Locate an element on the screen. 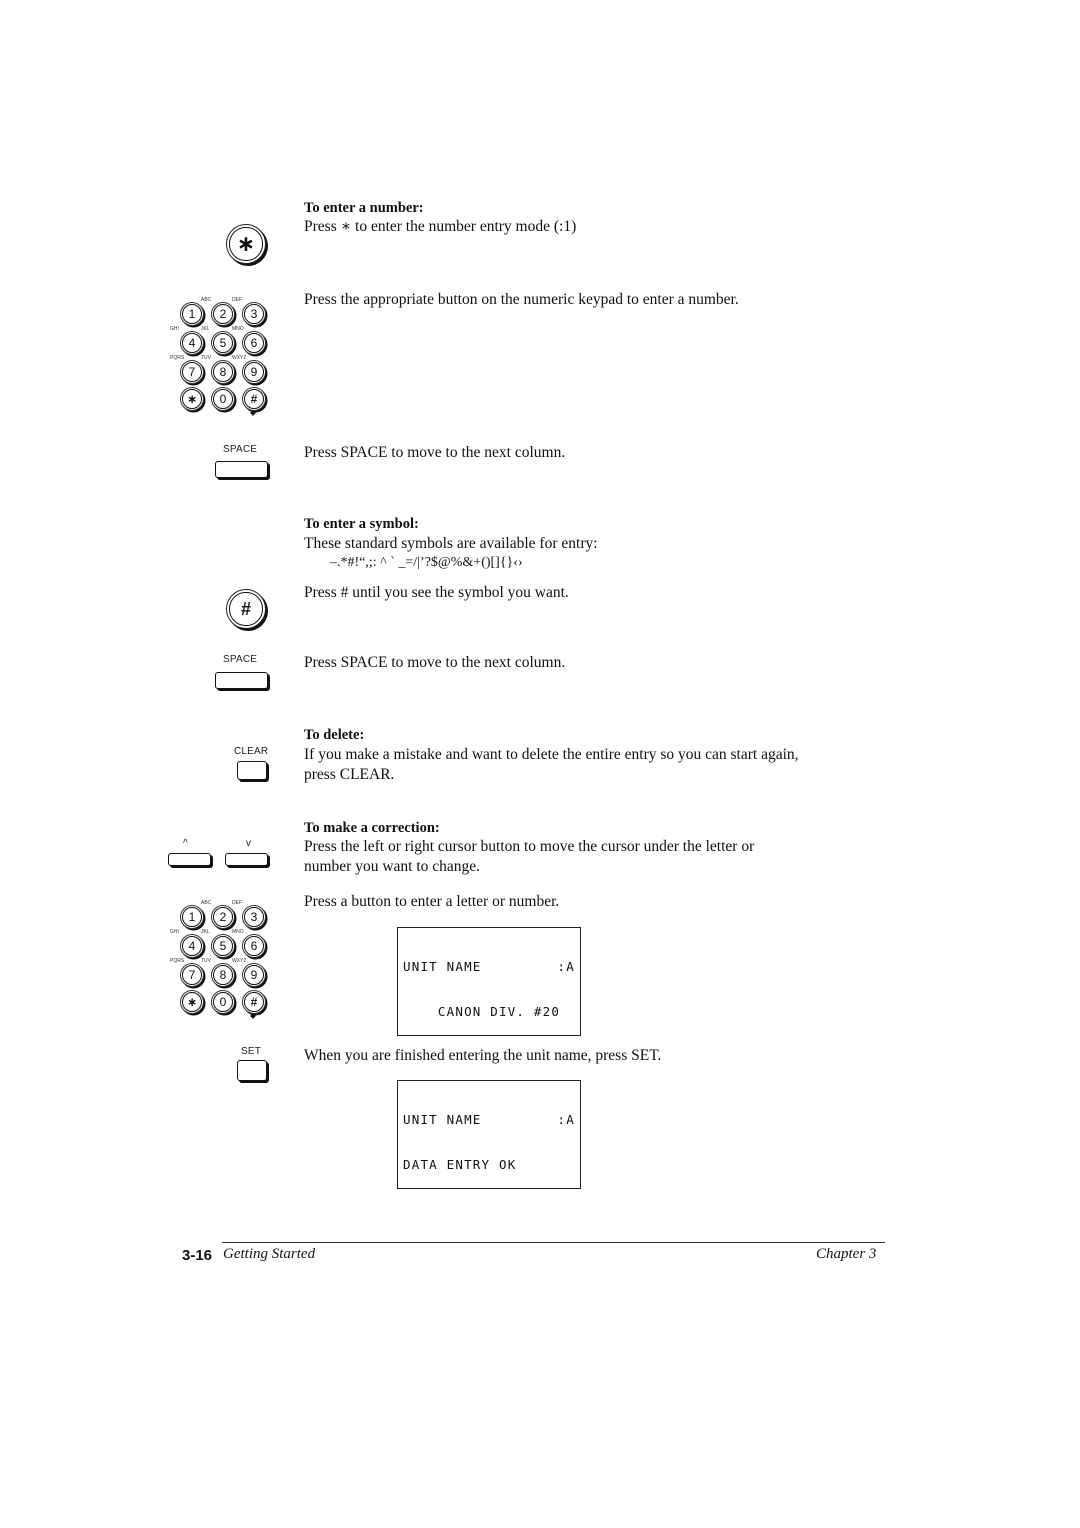  heading-correction: To make a correction: is located at coordinates (372, 828).